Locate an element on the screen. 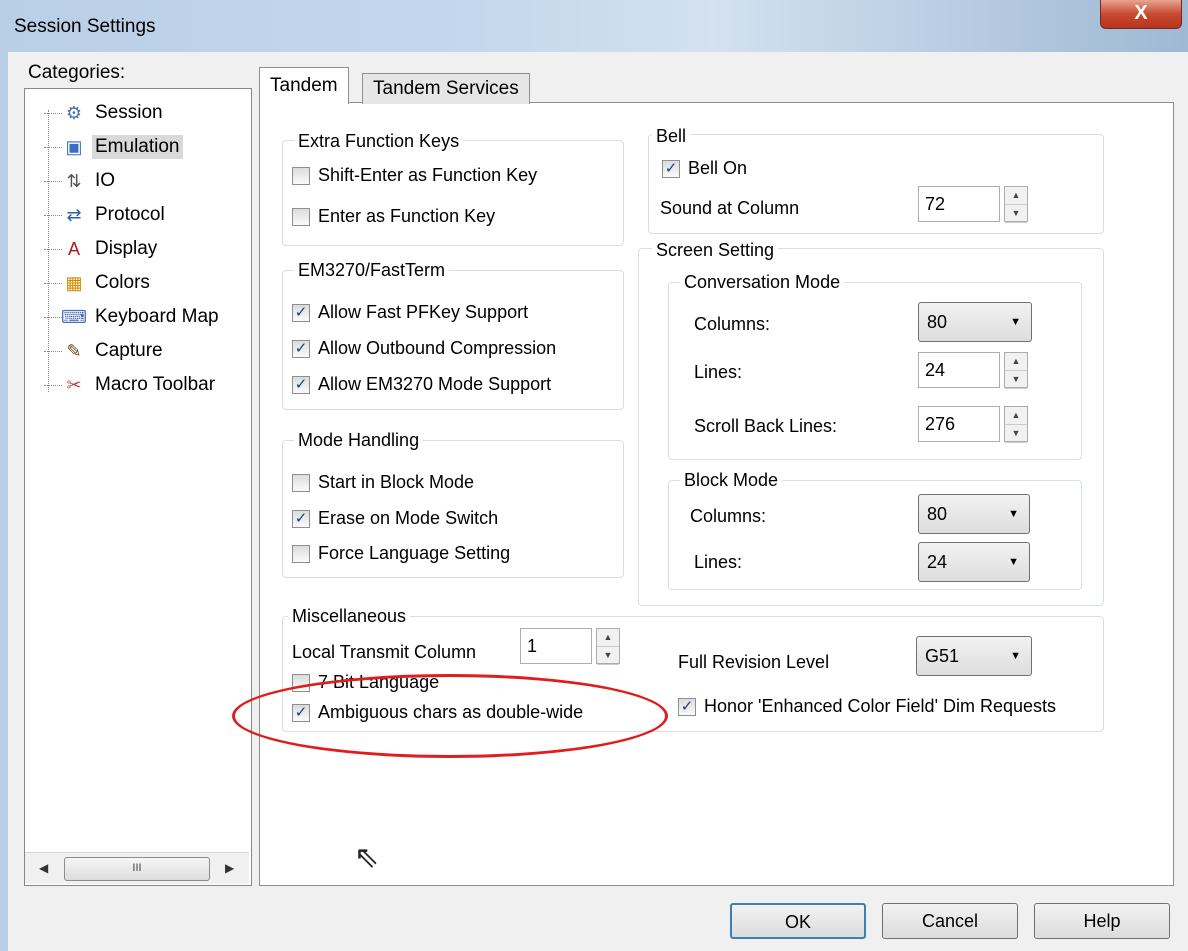 The width and height of the screenshot is (1188, 951). colors-icon: ▦ is located at coordinates (74, 282).